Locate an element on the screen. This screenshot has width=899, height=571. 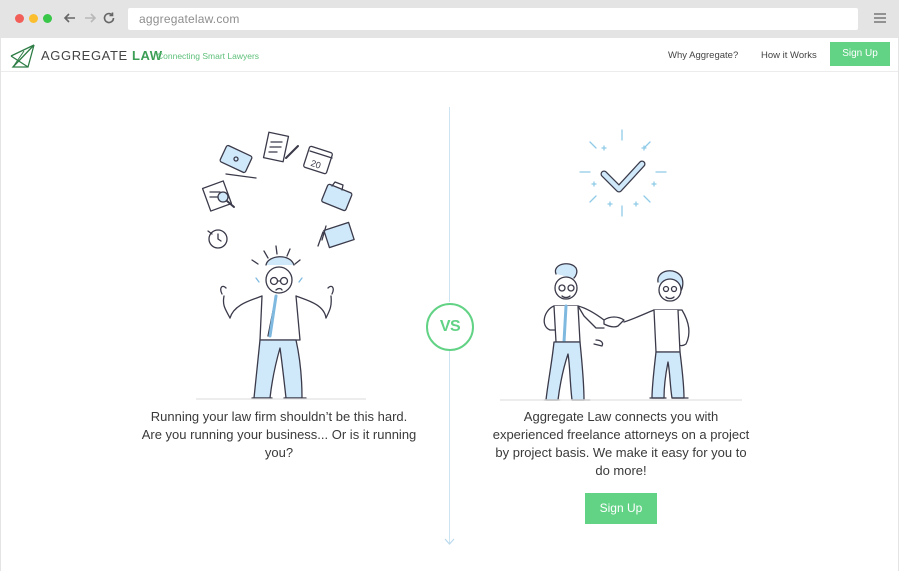
magnifier-document-icon is located at coordinates (218, 196).